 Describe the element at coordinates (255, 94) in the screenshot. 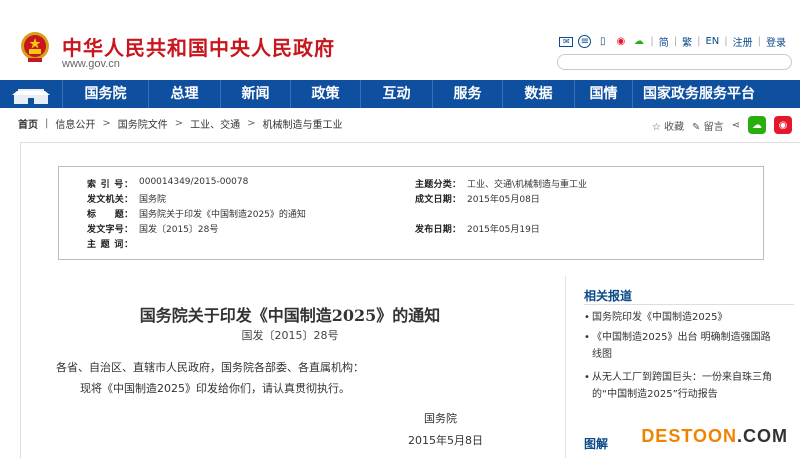

I see `nav-news: 新闻` at that location.